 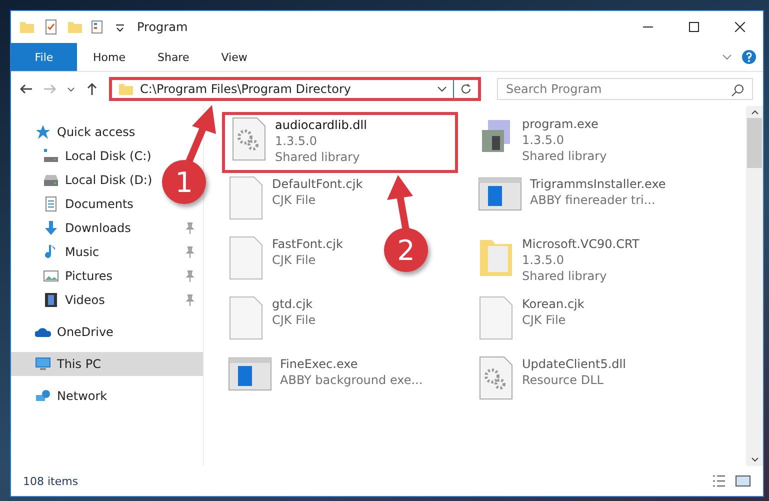 I want to click on details-view-icon, so click(x=719, y=481).